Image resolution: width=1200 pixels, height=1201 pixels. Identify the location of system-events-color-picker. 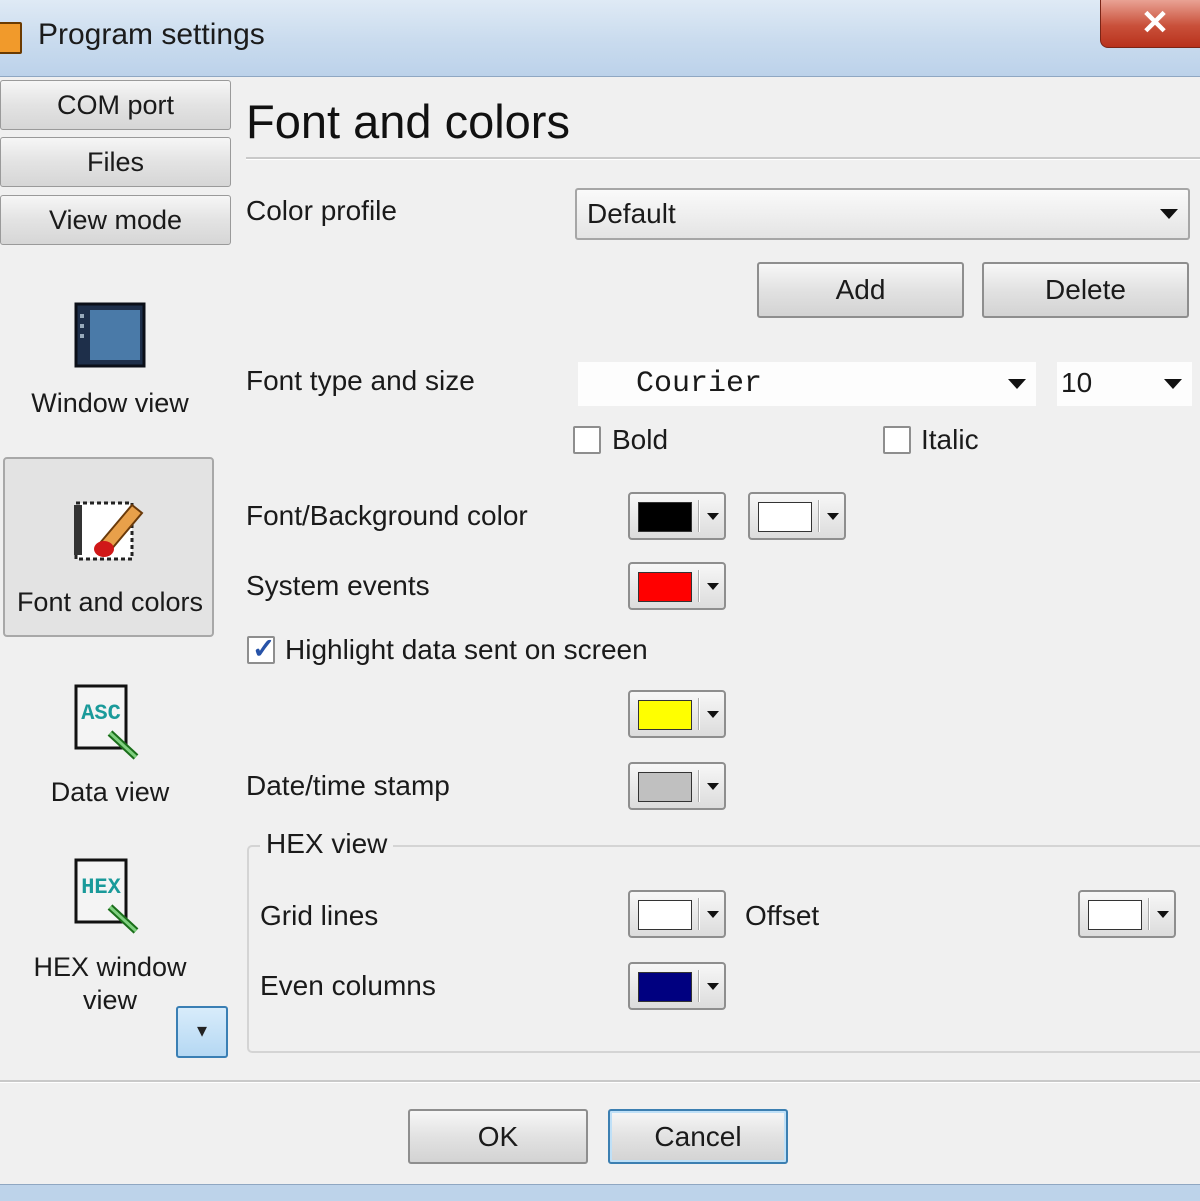
(677, 586).